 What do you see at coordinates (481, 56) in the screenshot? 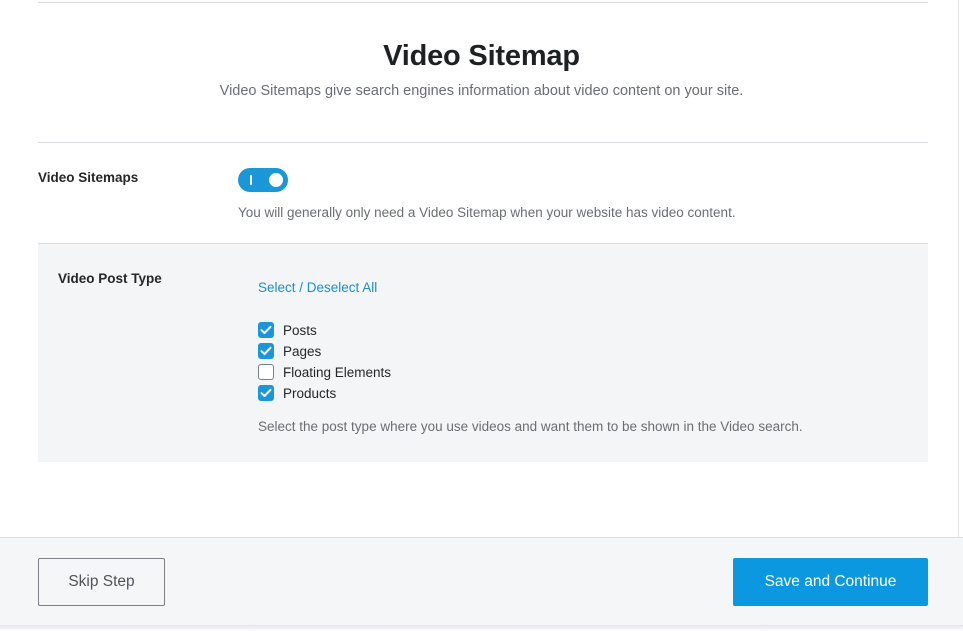
I see `page-title: Video Sitemap` at bounding box center [481, 56].